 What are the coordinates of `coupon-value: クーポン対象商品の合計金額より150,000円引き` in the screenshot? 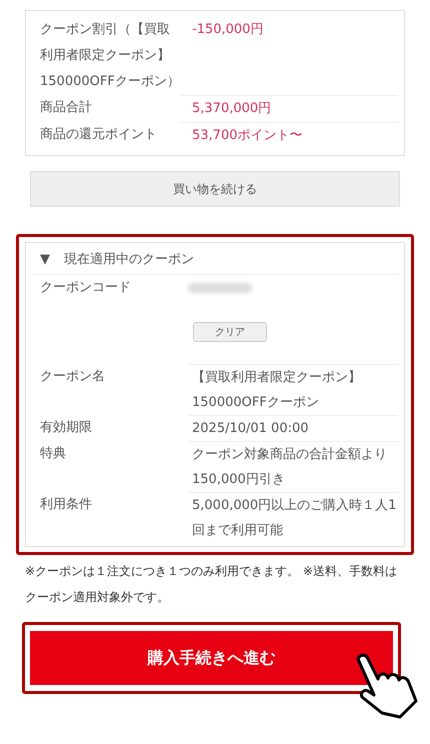 It's located at (293, 466).